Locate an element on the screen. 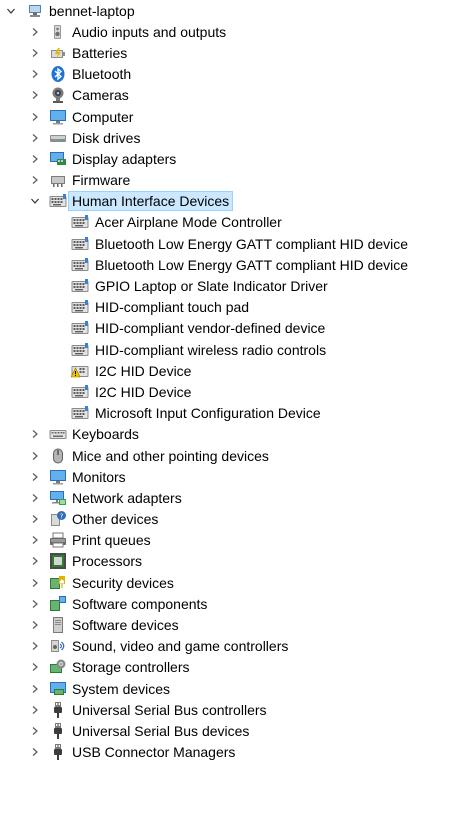 The width and height of the screenshot is (474, 814). tree-category-mice-and-other-pointing-devices: Mice and other pointing devices is located at coordinates (237, 455).